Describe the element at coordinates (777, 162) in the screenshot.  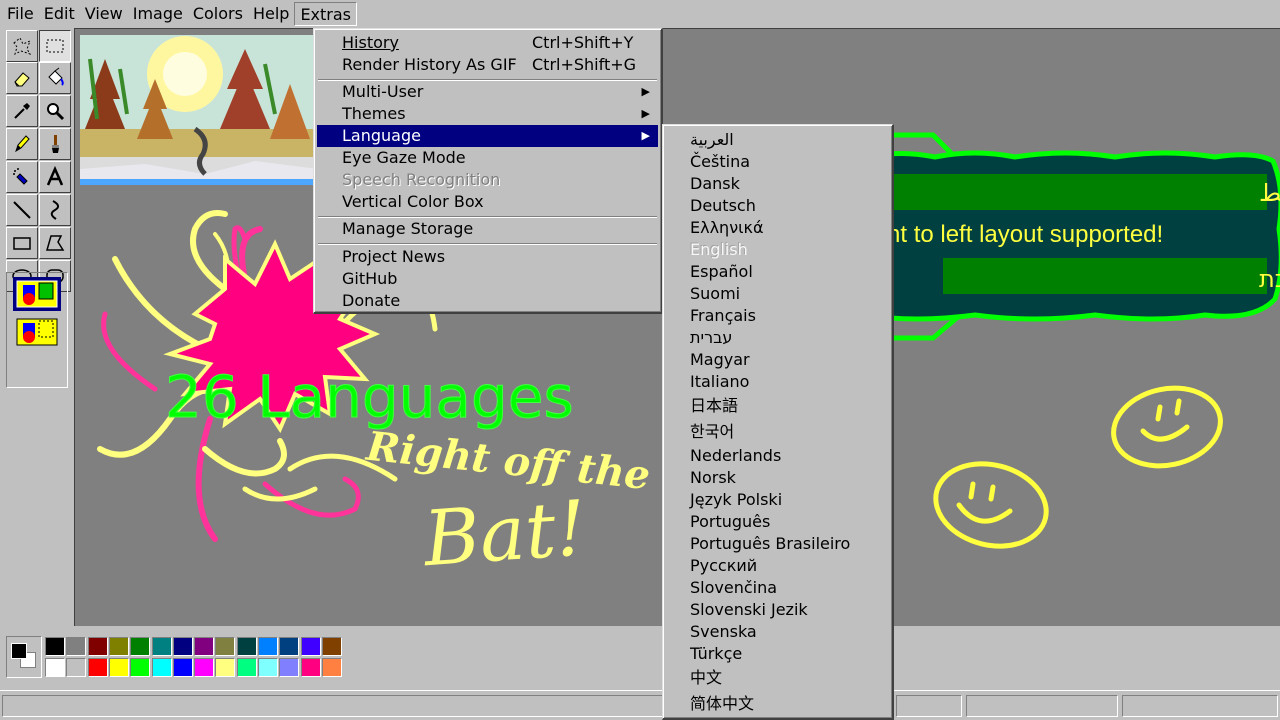
I see `language-option: Čeština` at that location.